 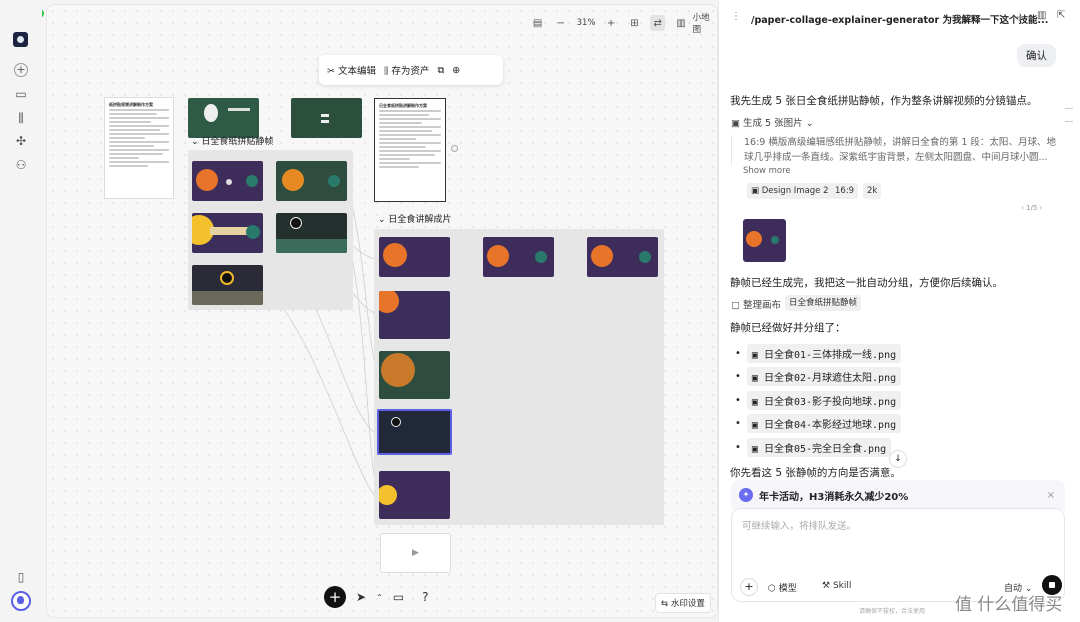 I want to click on input-placeholder: 可继续输入，将排队发送。, so click(x=799, y=526).